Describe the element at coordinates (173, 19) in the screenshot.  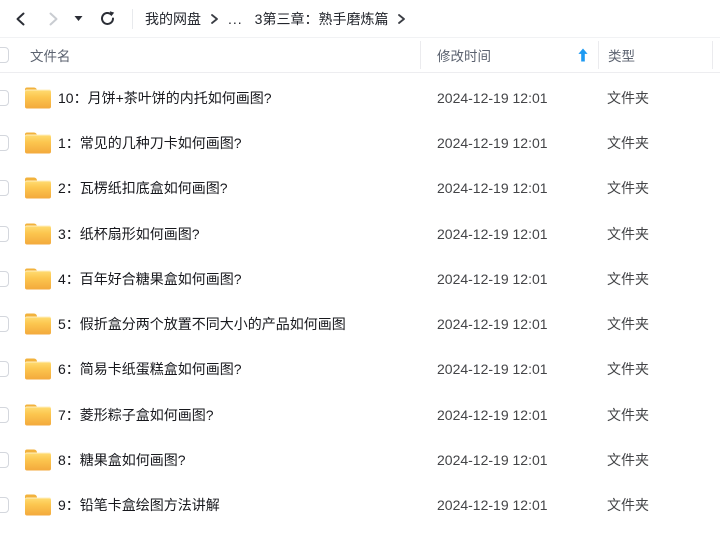
I see `breadcrumb-root: 我的网盘` at that location.